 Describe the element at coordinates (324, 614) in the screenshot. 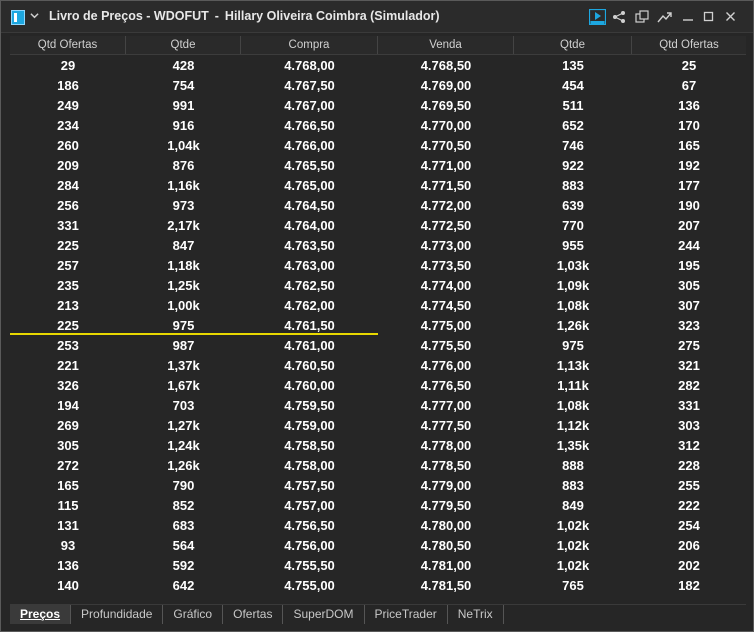

I see `tab-superdom: SuperDOM` at that location.